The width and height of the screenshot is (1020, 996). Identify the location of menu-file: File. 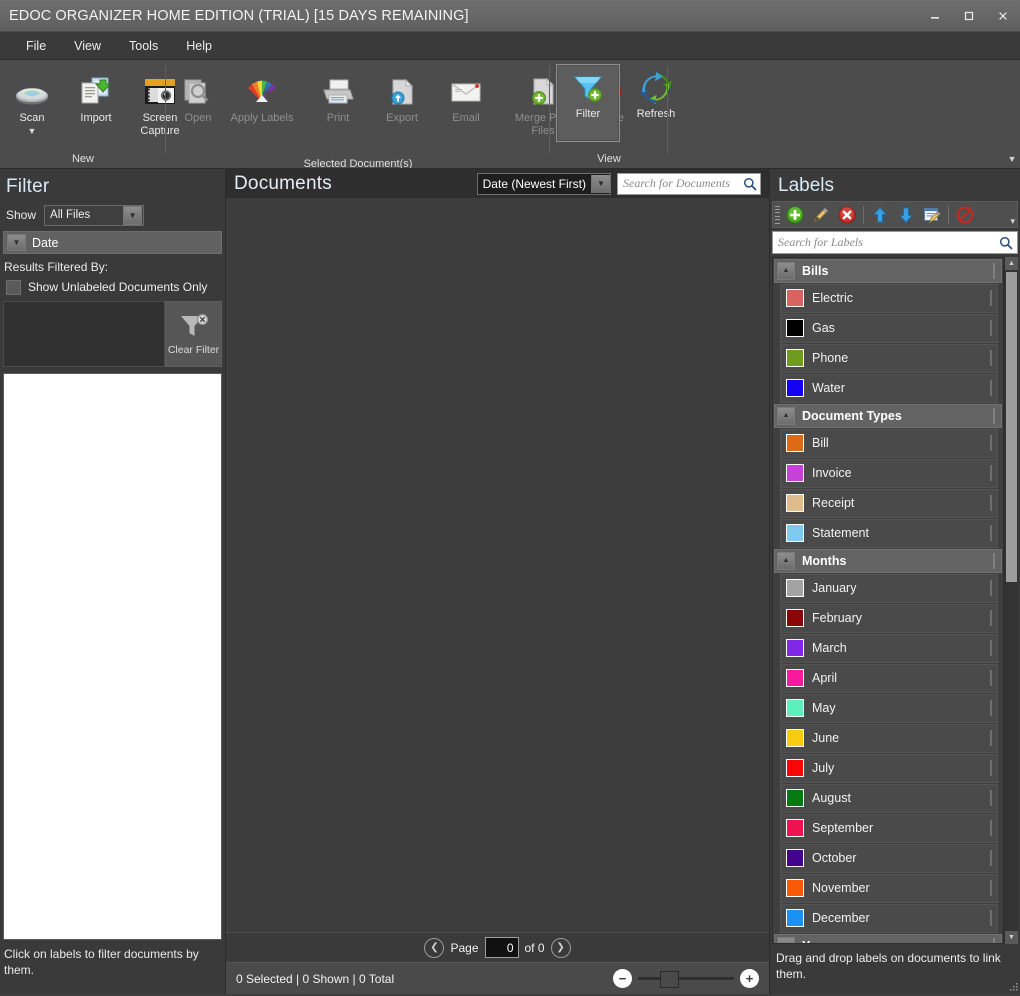
(36, 45).